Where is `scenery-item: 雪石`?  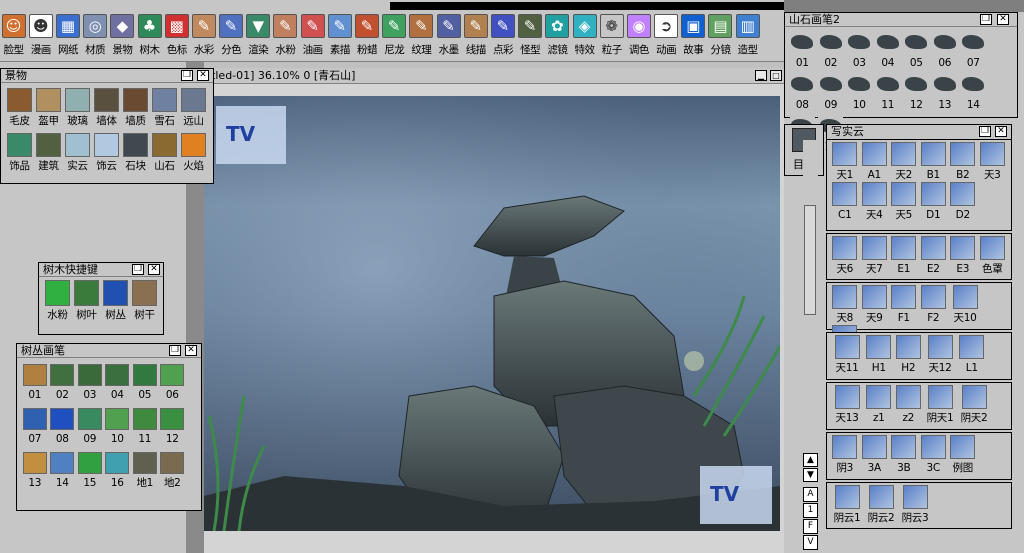 scenery-item: 雪石 is located at coordinates (164, 108).